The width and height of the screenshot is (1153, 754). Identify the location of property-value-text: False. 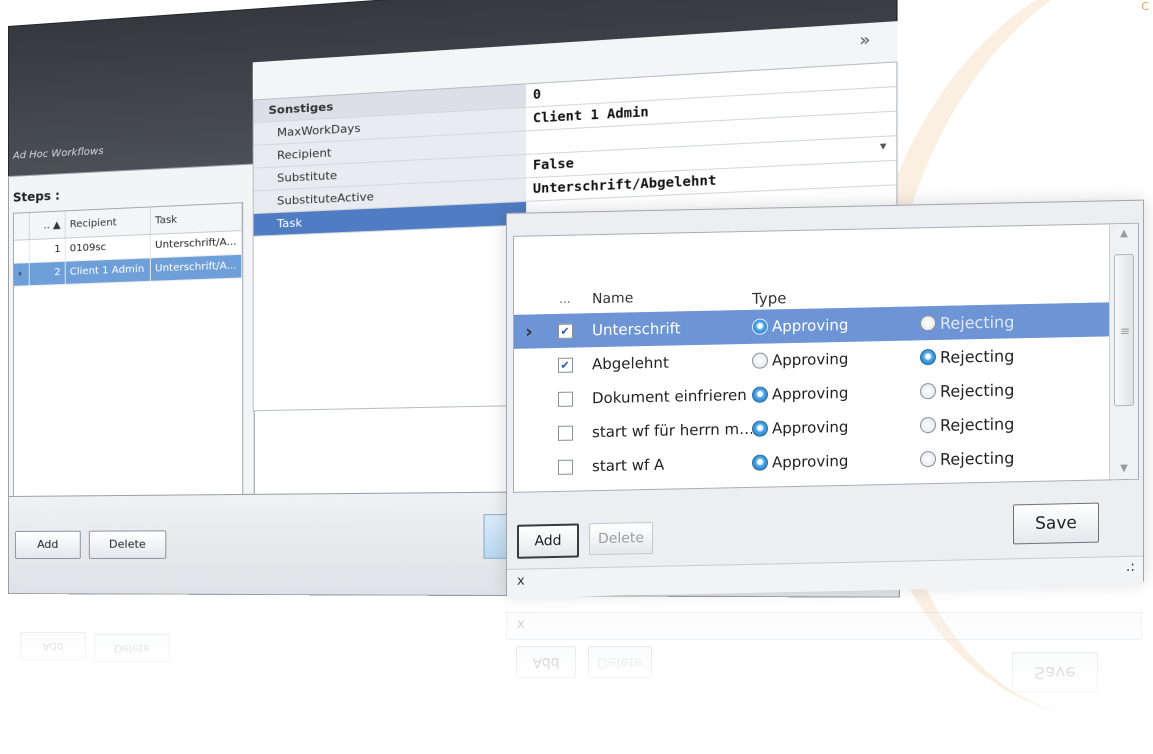
(553, 164).